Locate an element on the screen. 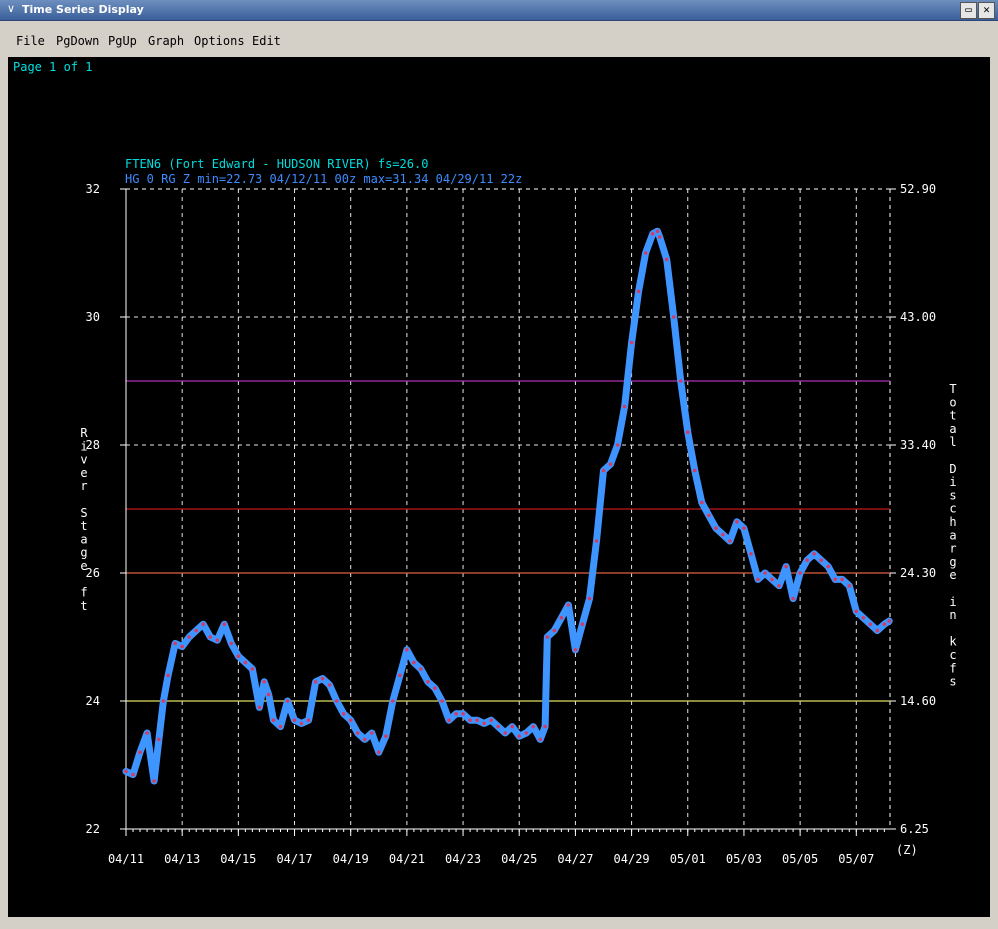 The height and width of the screenshot is (929, 998). y-tick-label: 28 is located at coordinates (93, 445).